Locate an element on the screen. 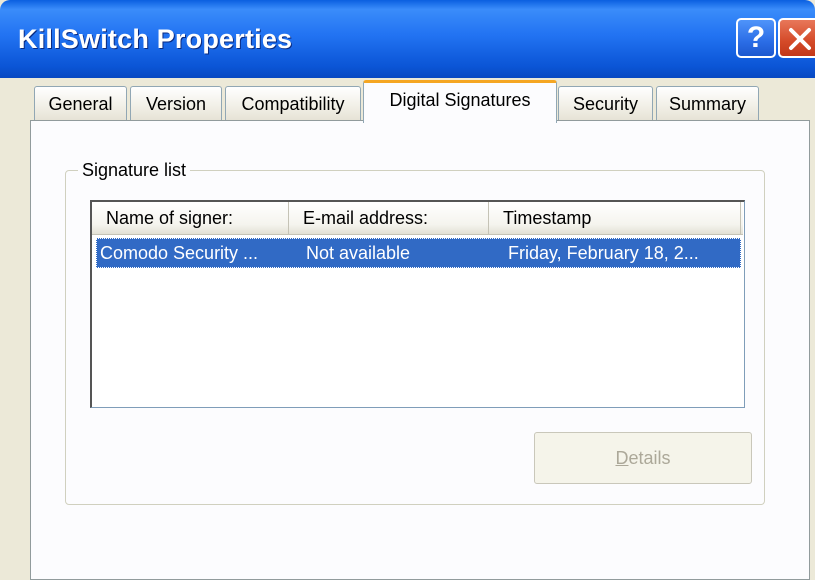 The image size is (815, 580). tab-digital-signatures: Digital Signatures is located at coordinates (460, 101).